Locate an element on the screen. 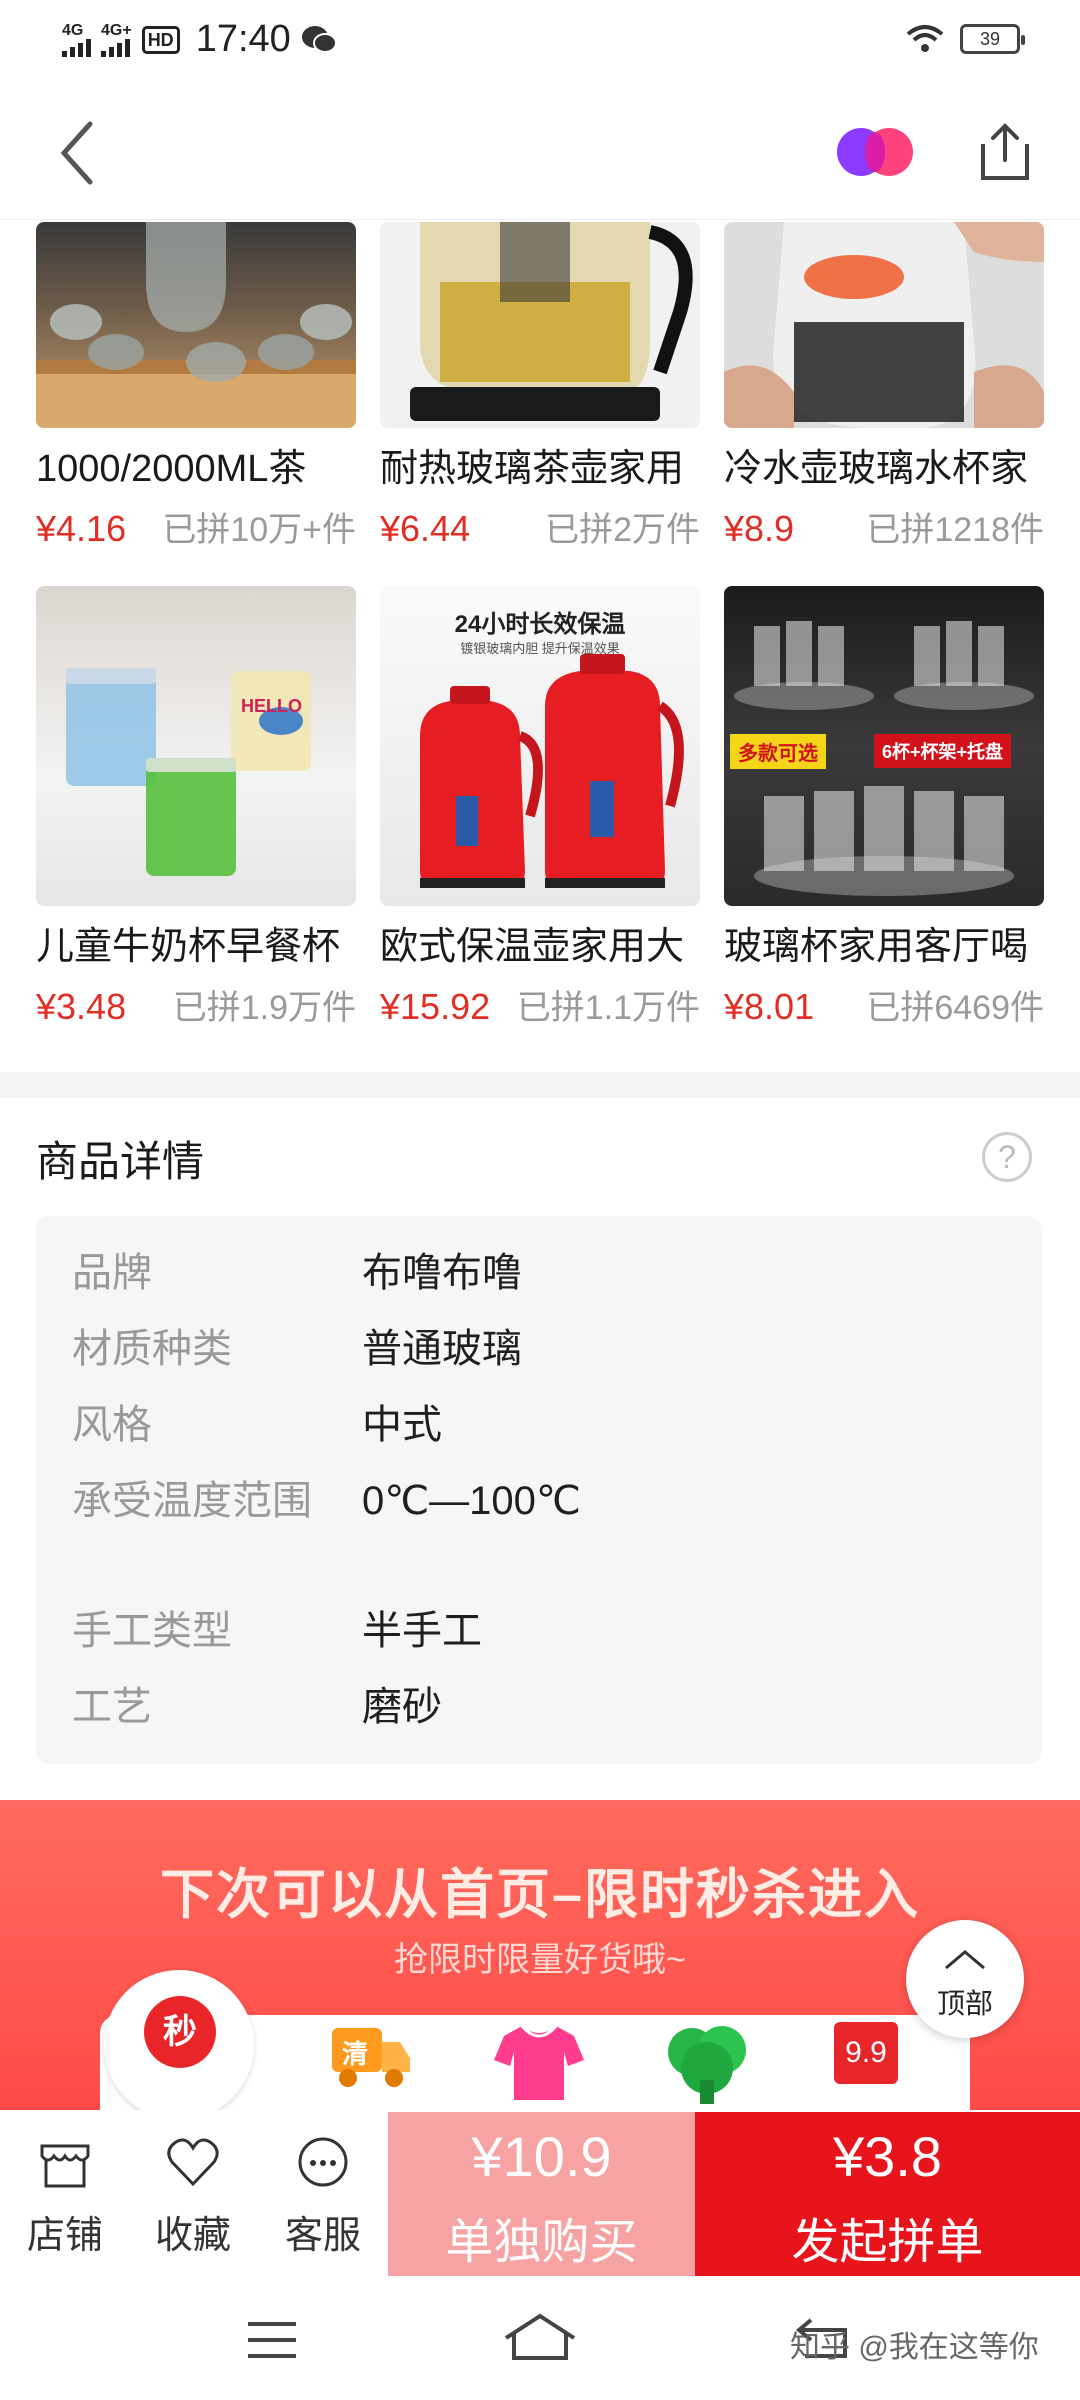  chat-icon is located at coordinates (323, 2162).